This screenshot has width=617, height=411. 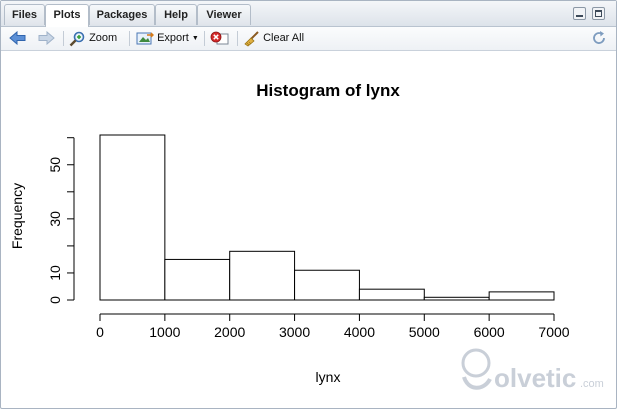 I want to click on watermark-text: olvetic, so click(x=535, y=378).